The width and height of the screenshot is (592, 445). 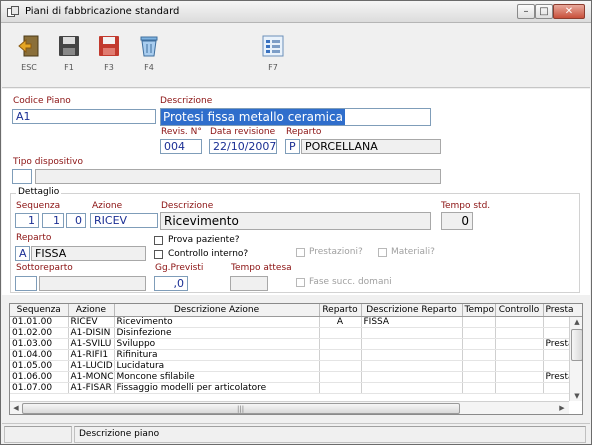 What do you see at coordinates (158, 254) in the screenshot?
I see `controllo-interno-checkbox` at bounding box center [158, 254].